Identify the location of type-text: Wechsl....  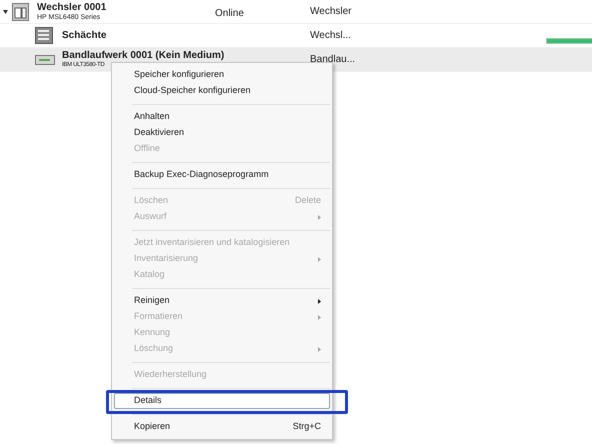
(330, 36).